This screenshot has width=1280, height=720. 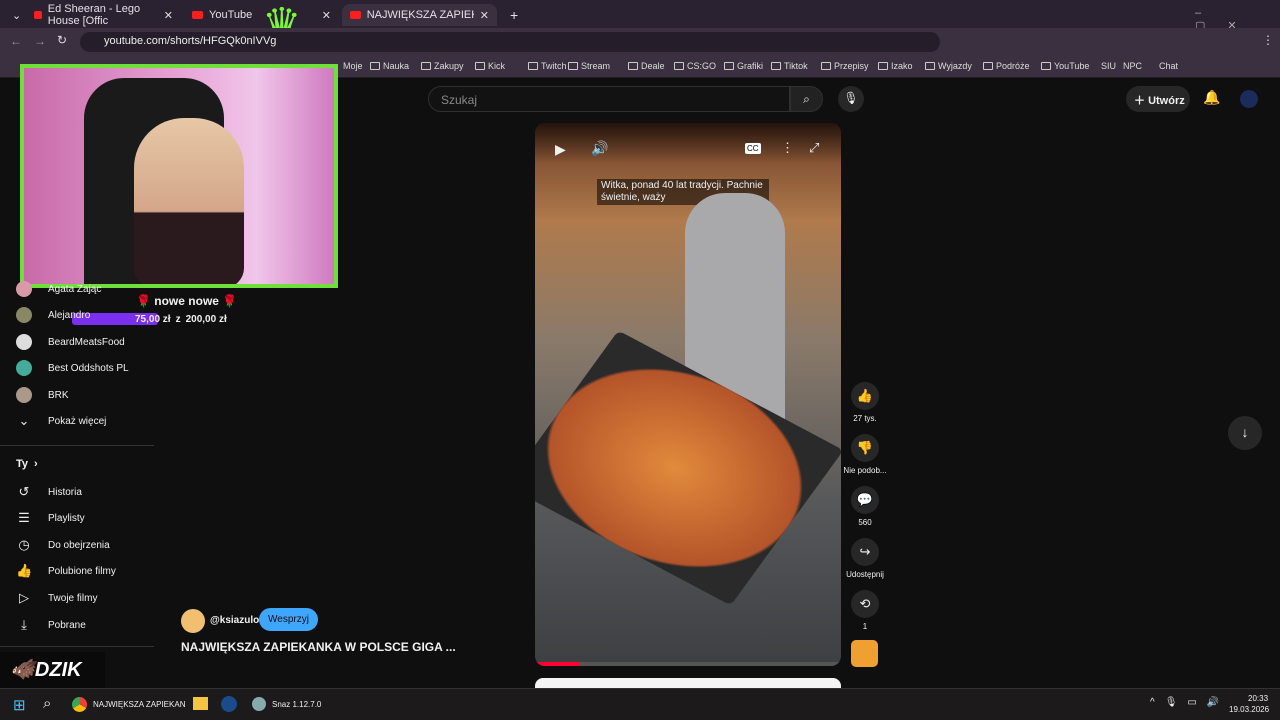 What do you see at coordinates (609, 99) in the screenshot?
I see `search-input: Szukaj` at bounding box center [609, 99].